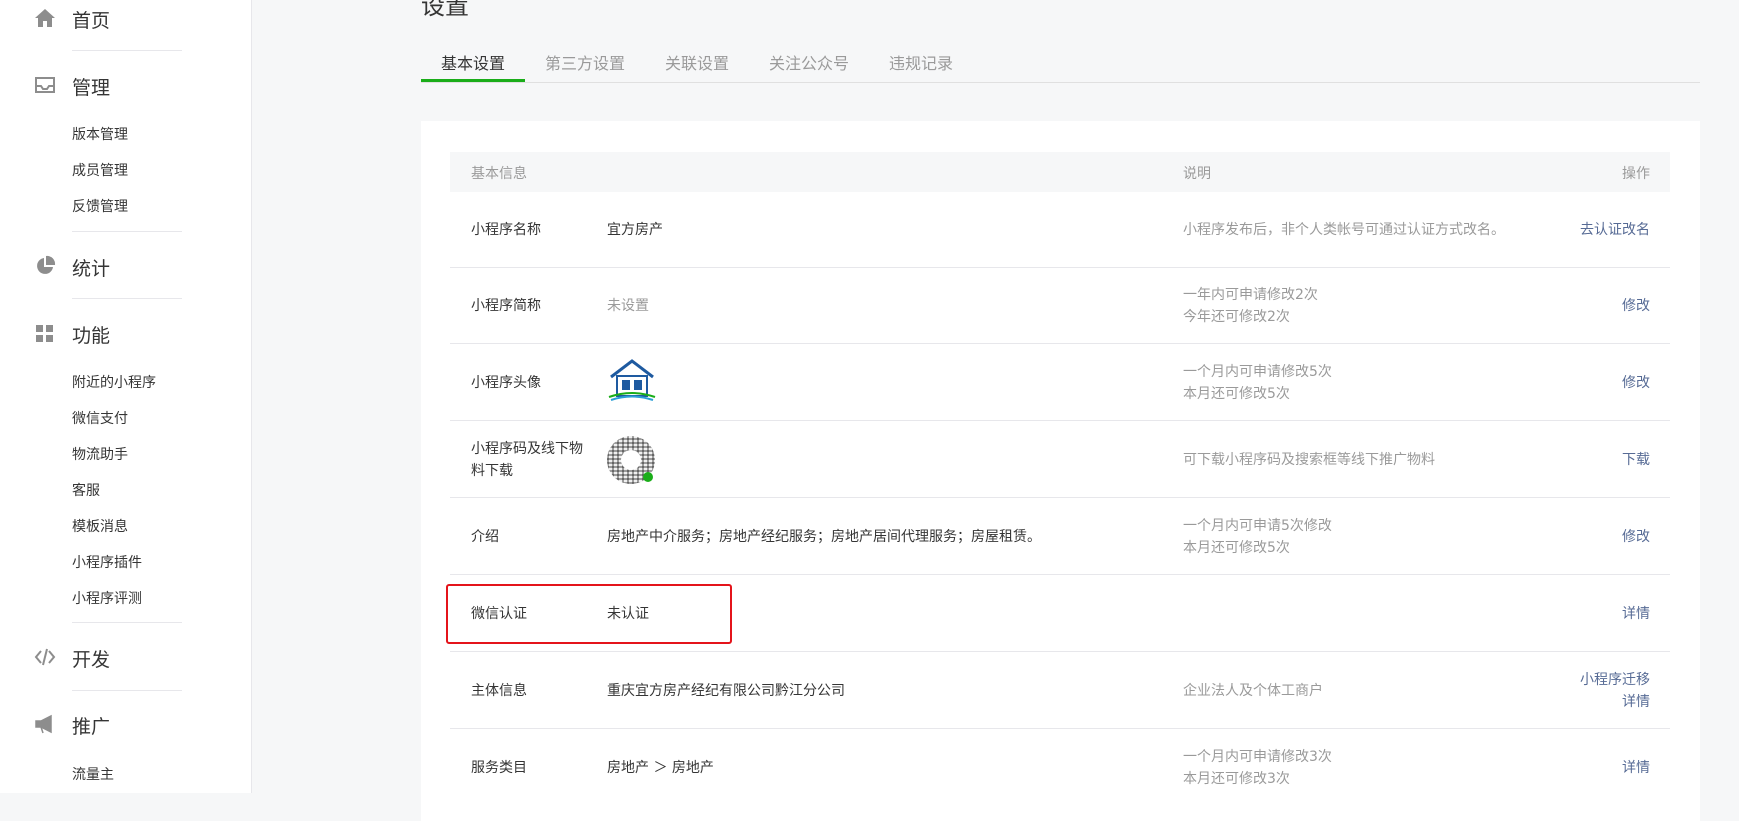 The width and height of the screenshot is (1739, 821). What do you see at coordinates (1615, 230) in the screenshot?
I see `rename-via-verification-link: 去认证改名` at bounding box center [1615, 230].